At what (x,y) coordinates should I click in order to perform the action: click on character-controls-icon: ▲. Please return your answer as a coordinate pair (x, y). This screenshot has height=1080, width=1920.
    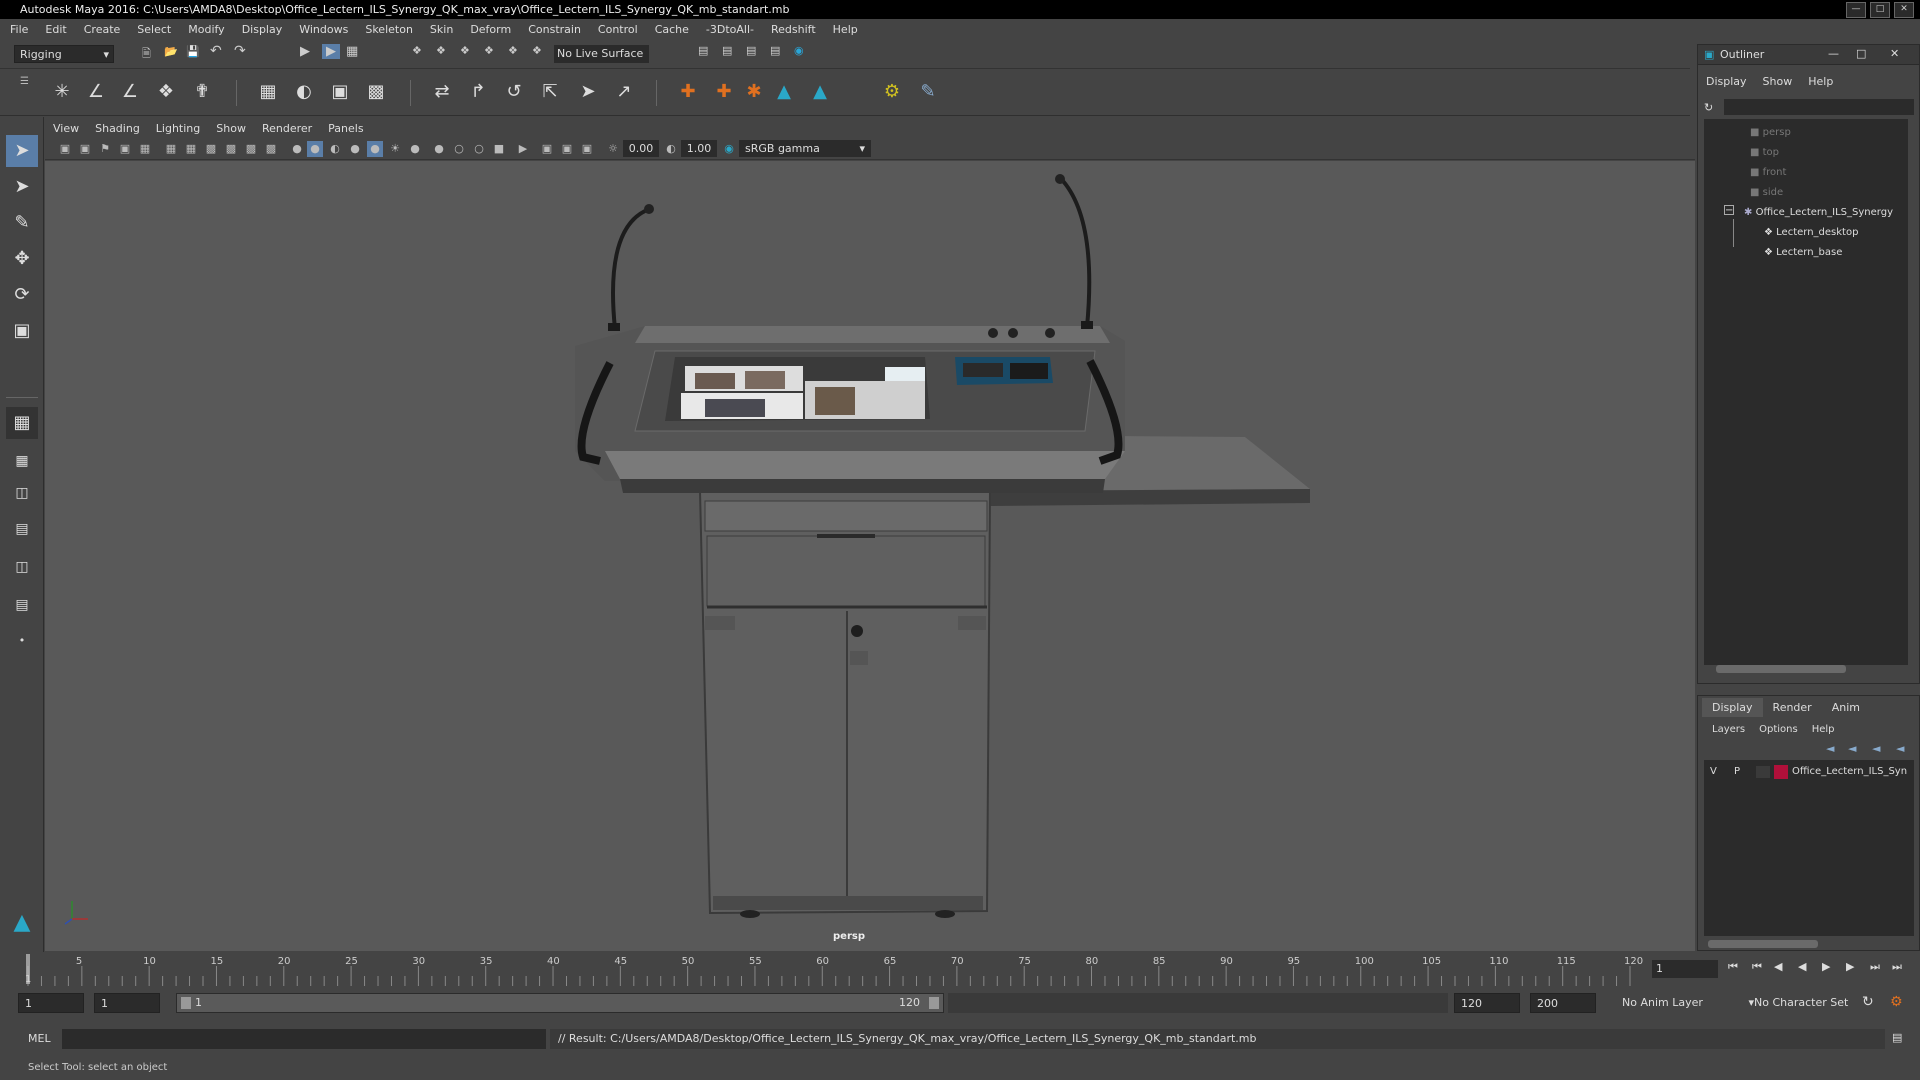
    Looking at the image, I should click on (820, 92).